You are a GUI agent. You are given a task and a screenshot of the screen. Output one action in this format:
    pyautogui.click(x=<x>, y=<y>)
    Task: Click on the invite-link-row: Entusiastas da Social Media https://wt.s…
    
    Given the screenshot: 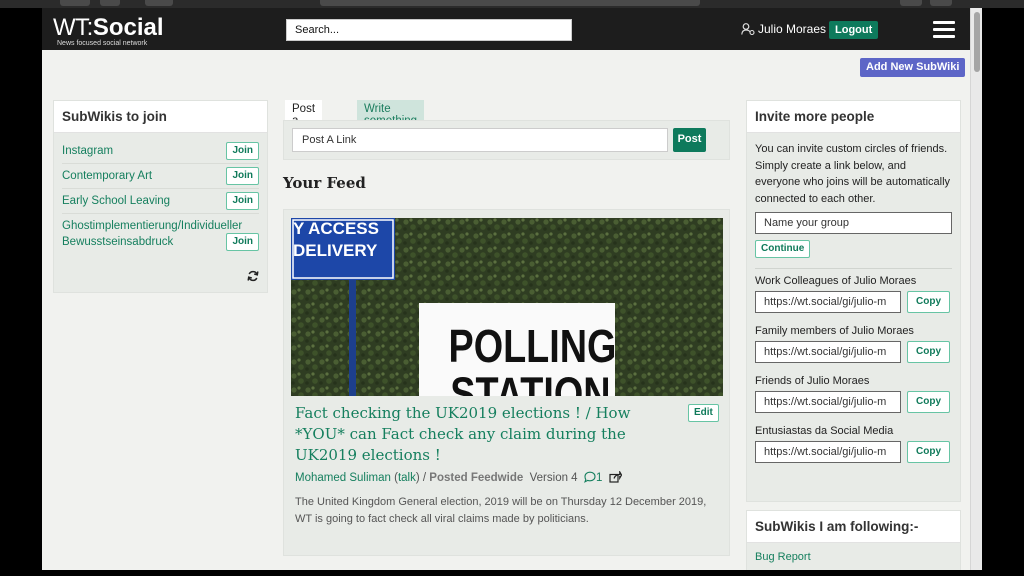 What is the action you would take?
    pyautogui.click(x=853, y=444)
    